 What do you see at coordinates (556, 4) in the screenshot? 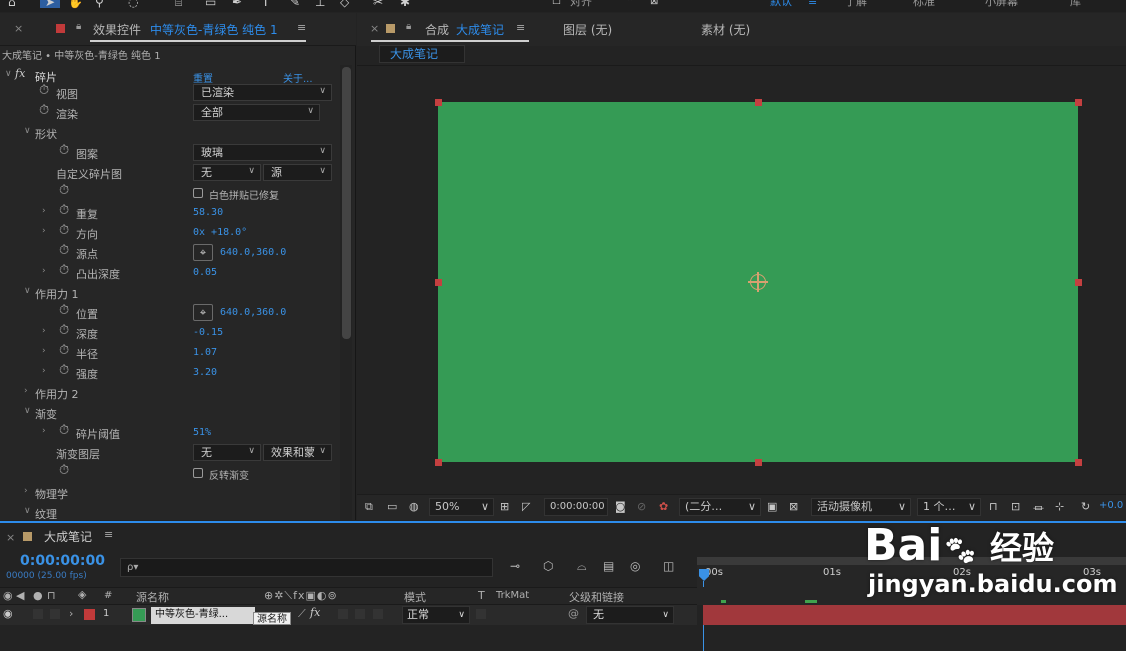
I see `snap-checkbox: ☐` at bounding box center [556, 4].